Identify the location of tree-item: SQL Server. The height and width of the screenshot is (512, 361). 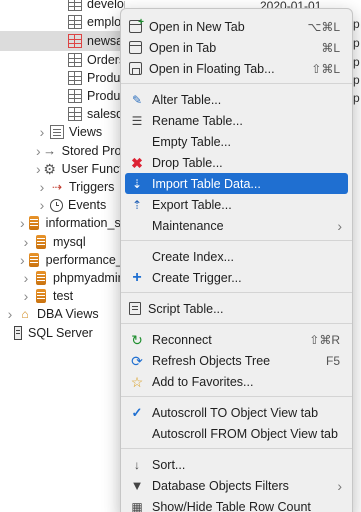
(62, 333).